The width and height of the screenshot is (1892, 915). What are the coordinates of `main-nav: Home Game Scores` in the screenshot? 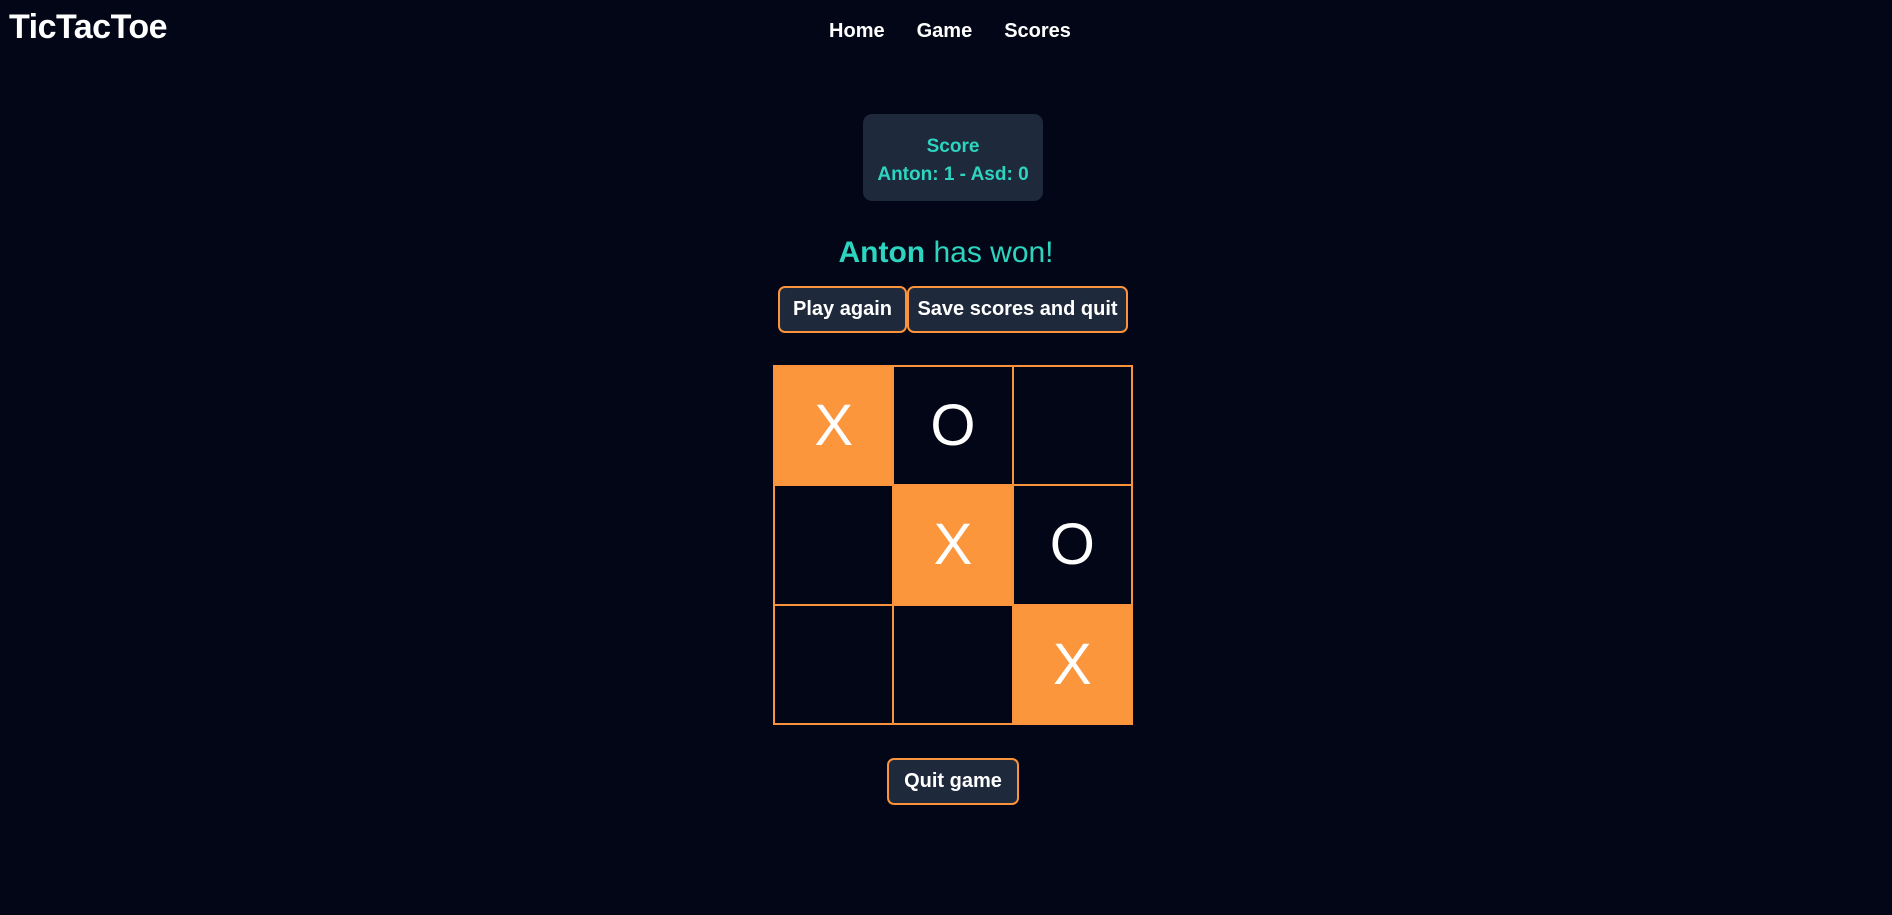 It's located at (946, 31).